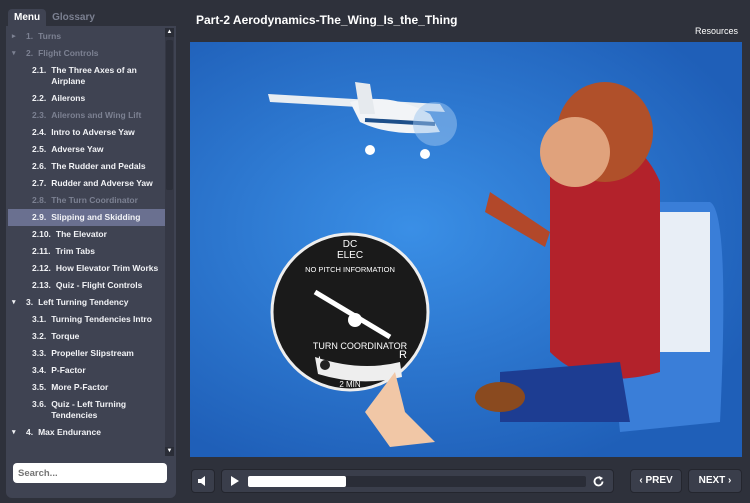 This screenshot has width=750, height=503. Describe the element at coordinates (101, 319) in the screenshot. I see `menu-item-label: Turning Tendencies Intro` at that location.